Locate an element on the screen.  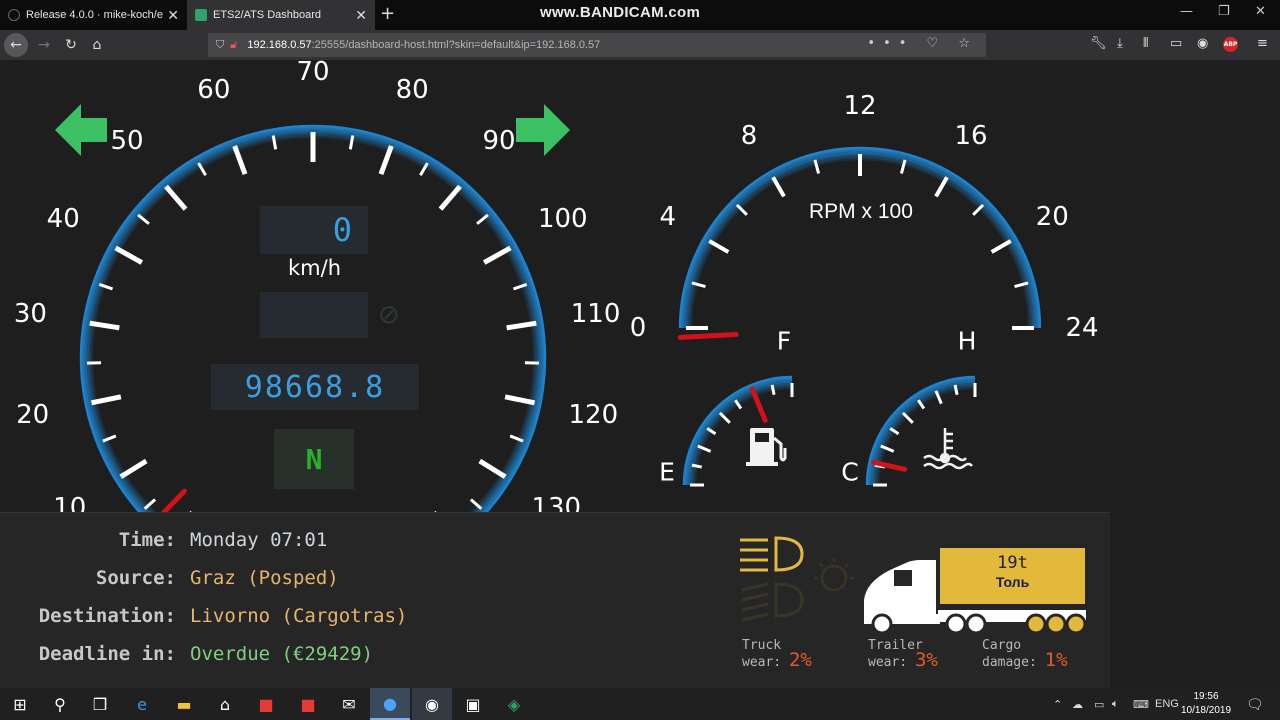
odometer: 98668.8 is located at coordinates (315, 387).